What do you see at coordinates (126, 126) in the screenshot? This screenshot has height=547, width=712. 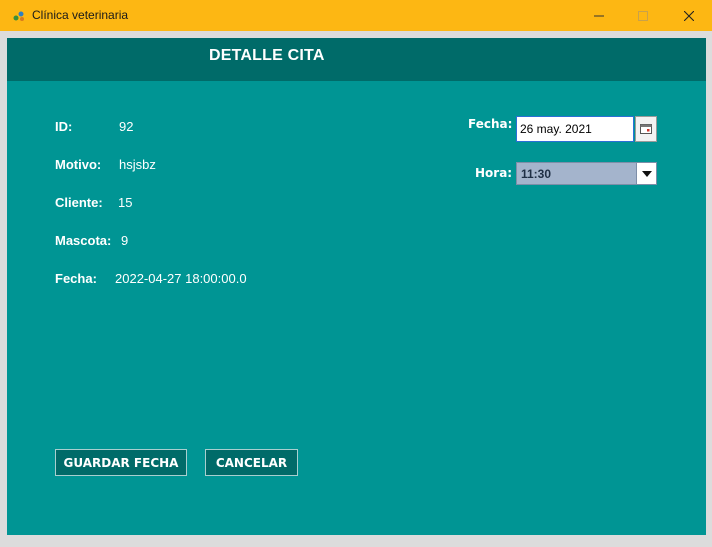 I see `id-value: 92` at bounding box center [126, 126].